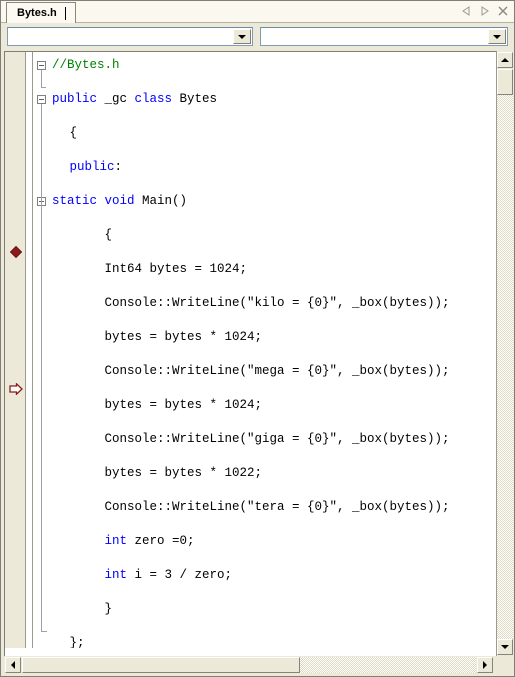 This screenshot has height=677, width=515. I want to click on breakpoint-margin, so click(15, 350).